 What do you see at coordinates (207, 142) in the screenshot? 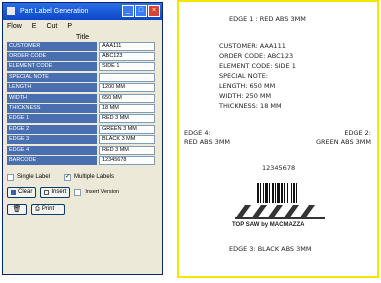
I see `label-edge-4-value: RED ABS 3MM` at bounding box center [207, 142].